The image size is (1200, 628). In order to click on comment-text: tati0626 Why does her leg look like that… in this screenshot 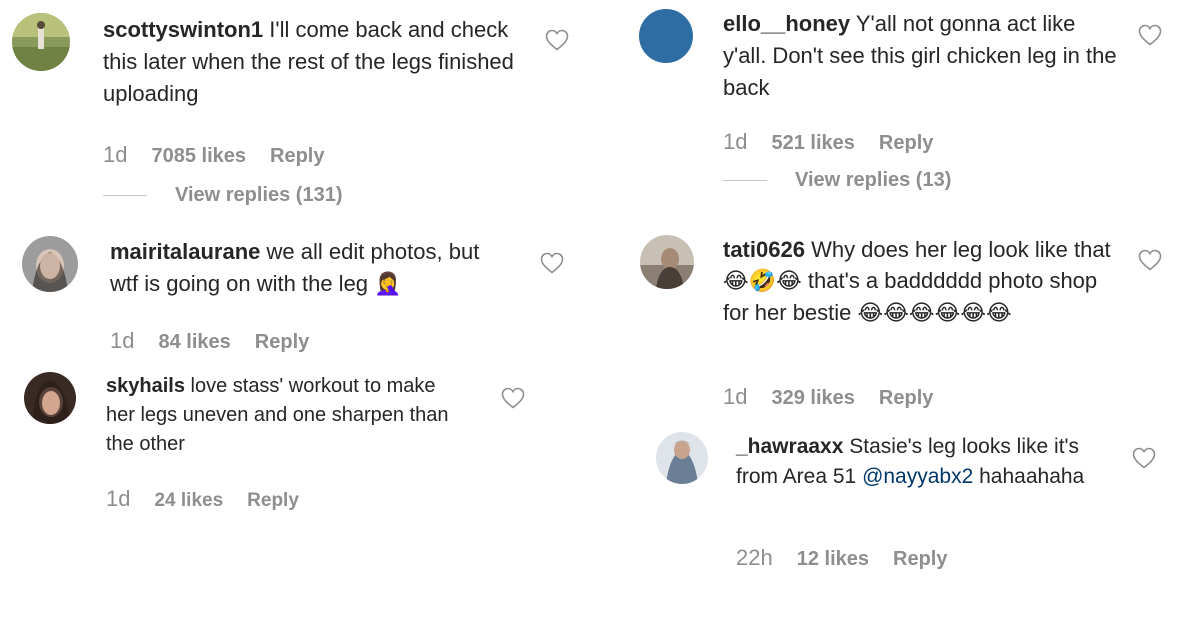, I will do `click(918, 281)`.